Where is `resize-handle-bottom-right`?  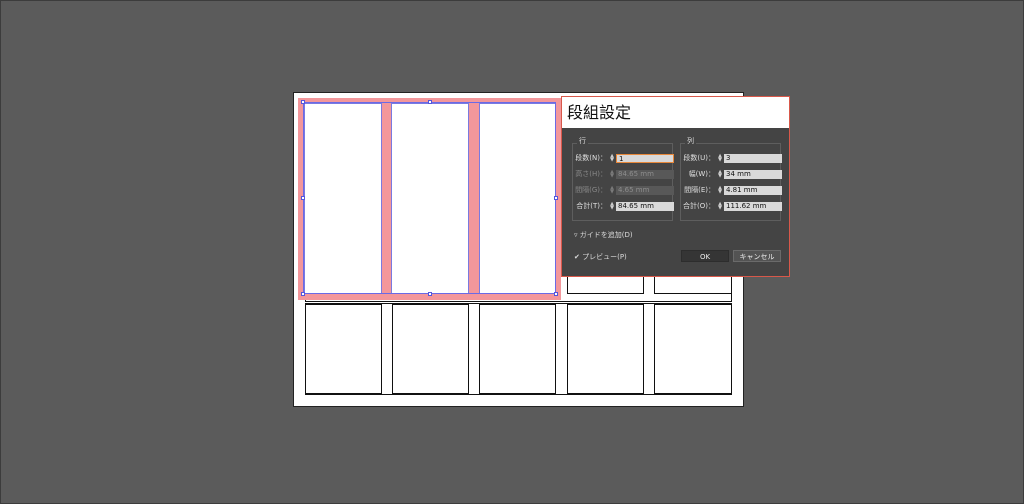
resize-handle-bottom-right is located at coordinates (556, 294).